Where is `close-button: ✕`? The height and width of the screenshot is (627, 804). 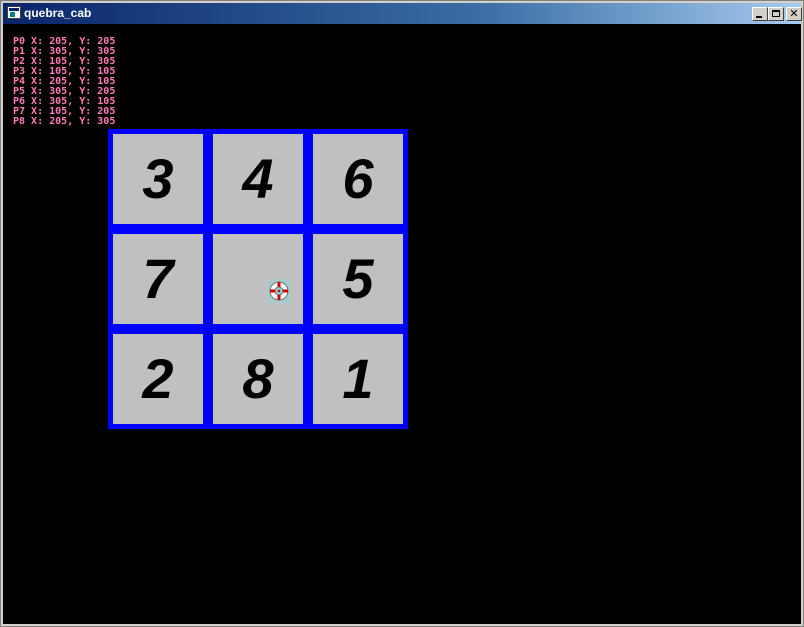
close-button: ✕ is located at coordinates (794, 14).